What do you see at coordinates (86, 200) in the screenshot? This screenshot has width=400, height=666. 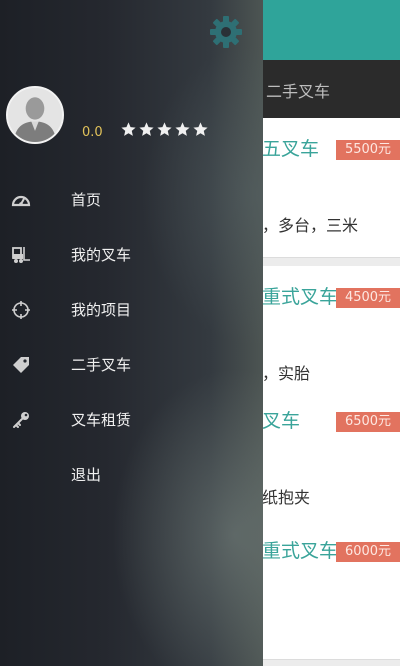 I see `menu-label: 首页` at bounding box center [86, 200].